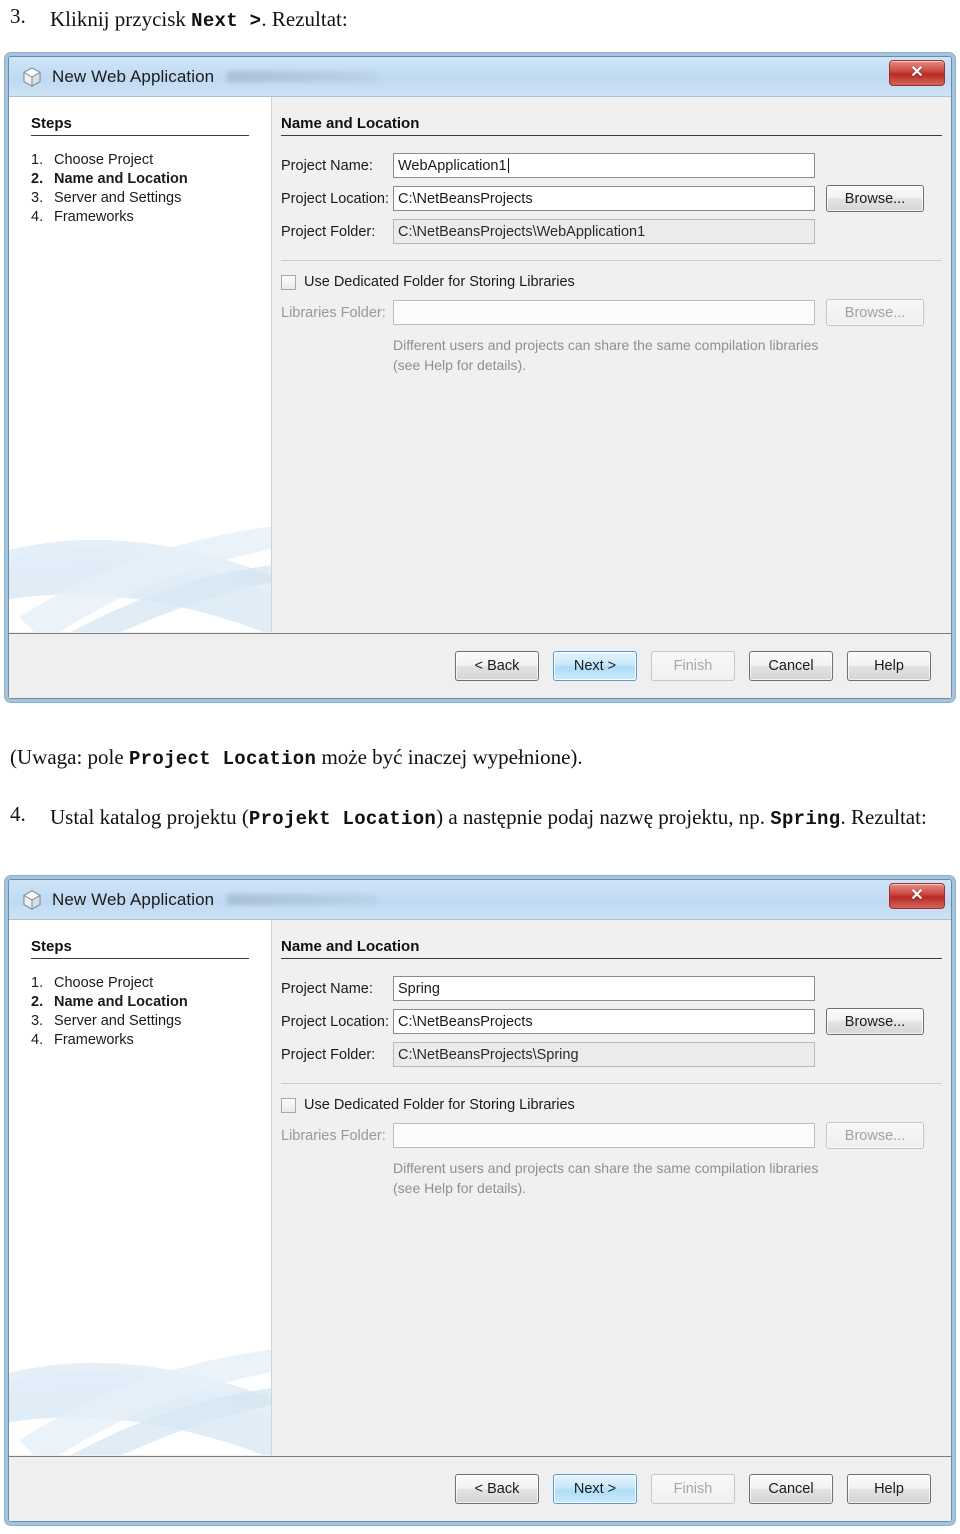  I want to click on sidebar-item-server-and-settings: 3. Server and Settings, so click(140, 1020).